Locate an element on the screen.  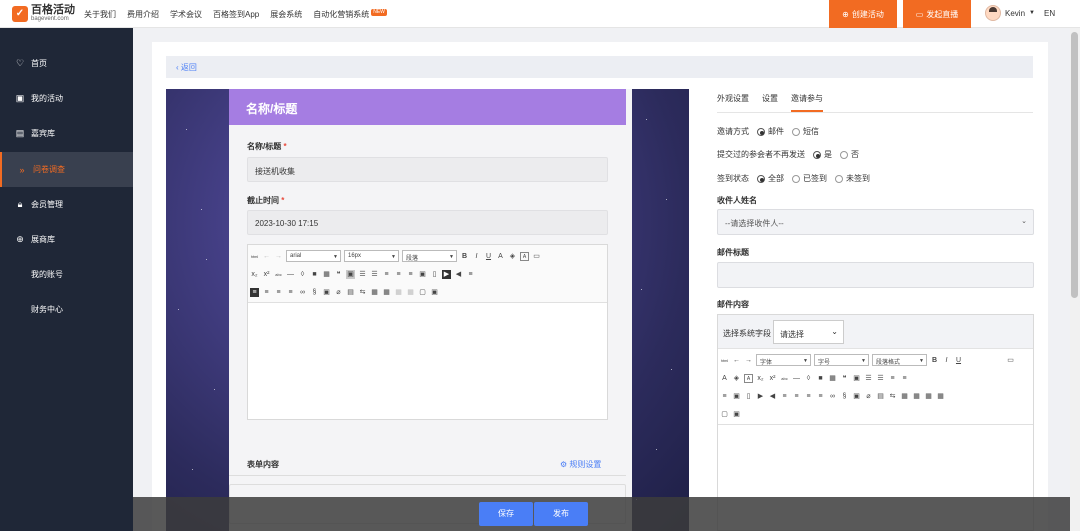
font-family-select: arial ▼ is located at coordinates (313, 256).